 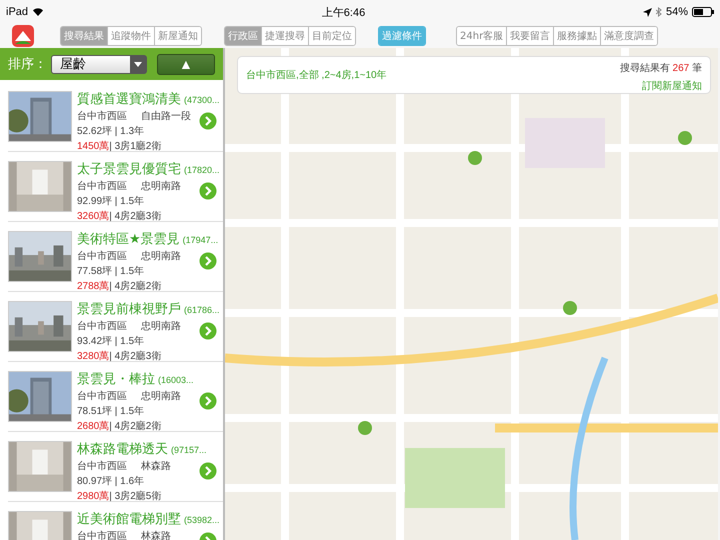 I want to click on listing-layout: | 3房1廳2衛, so click(x=135, y=146).